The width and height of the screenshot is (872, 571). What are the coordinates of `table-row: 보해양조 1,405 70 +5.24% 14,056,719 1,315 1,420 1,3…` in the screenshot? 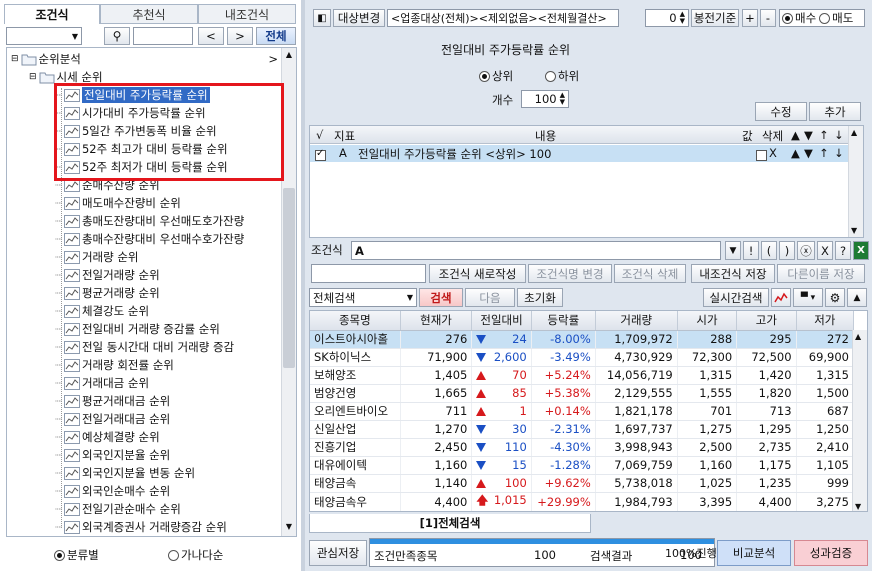 It's located at (582, 375).